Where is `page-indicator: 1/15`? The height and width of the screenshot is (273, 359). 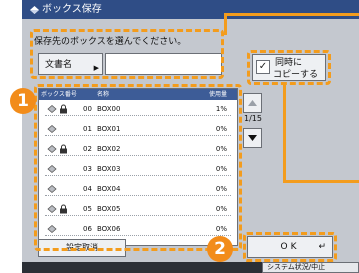 page-indicator: 1/15 is located at coordinates (253, 118).